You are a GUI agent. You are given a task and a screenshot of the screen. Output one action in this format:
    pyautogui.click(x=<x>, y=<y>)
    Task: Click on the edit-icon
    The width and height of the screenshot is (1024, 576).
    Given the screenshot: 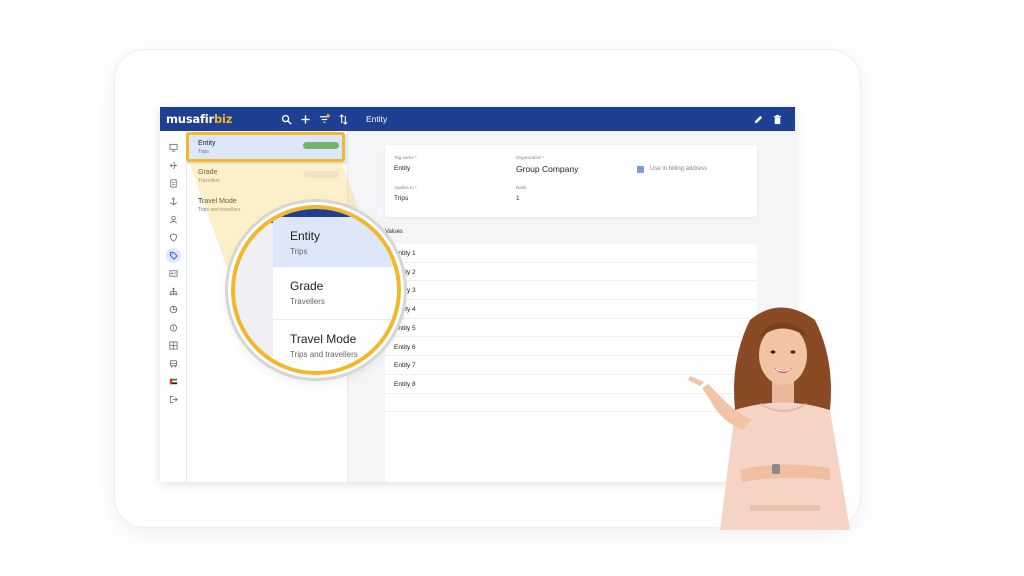 What is the action you would take?
    pyautogui.click(x=758, y=119)
    